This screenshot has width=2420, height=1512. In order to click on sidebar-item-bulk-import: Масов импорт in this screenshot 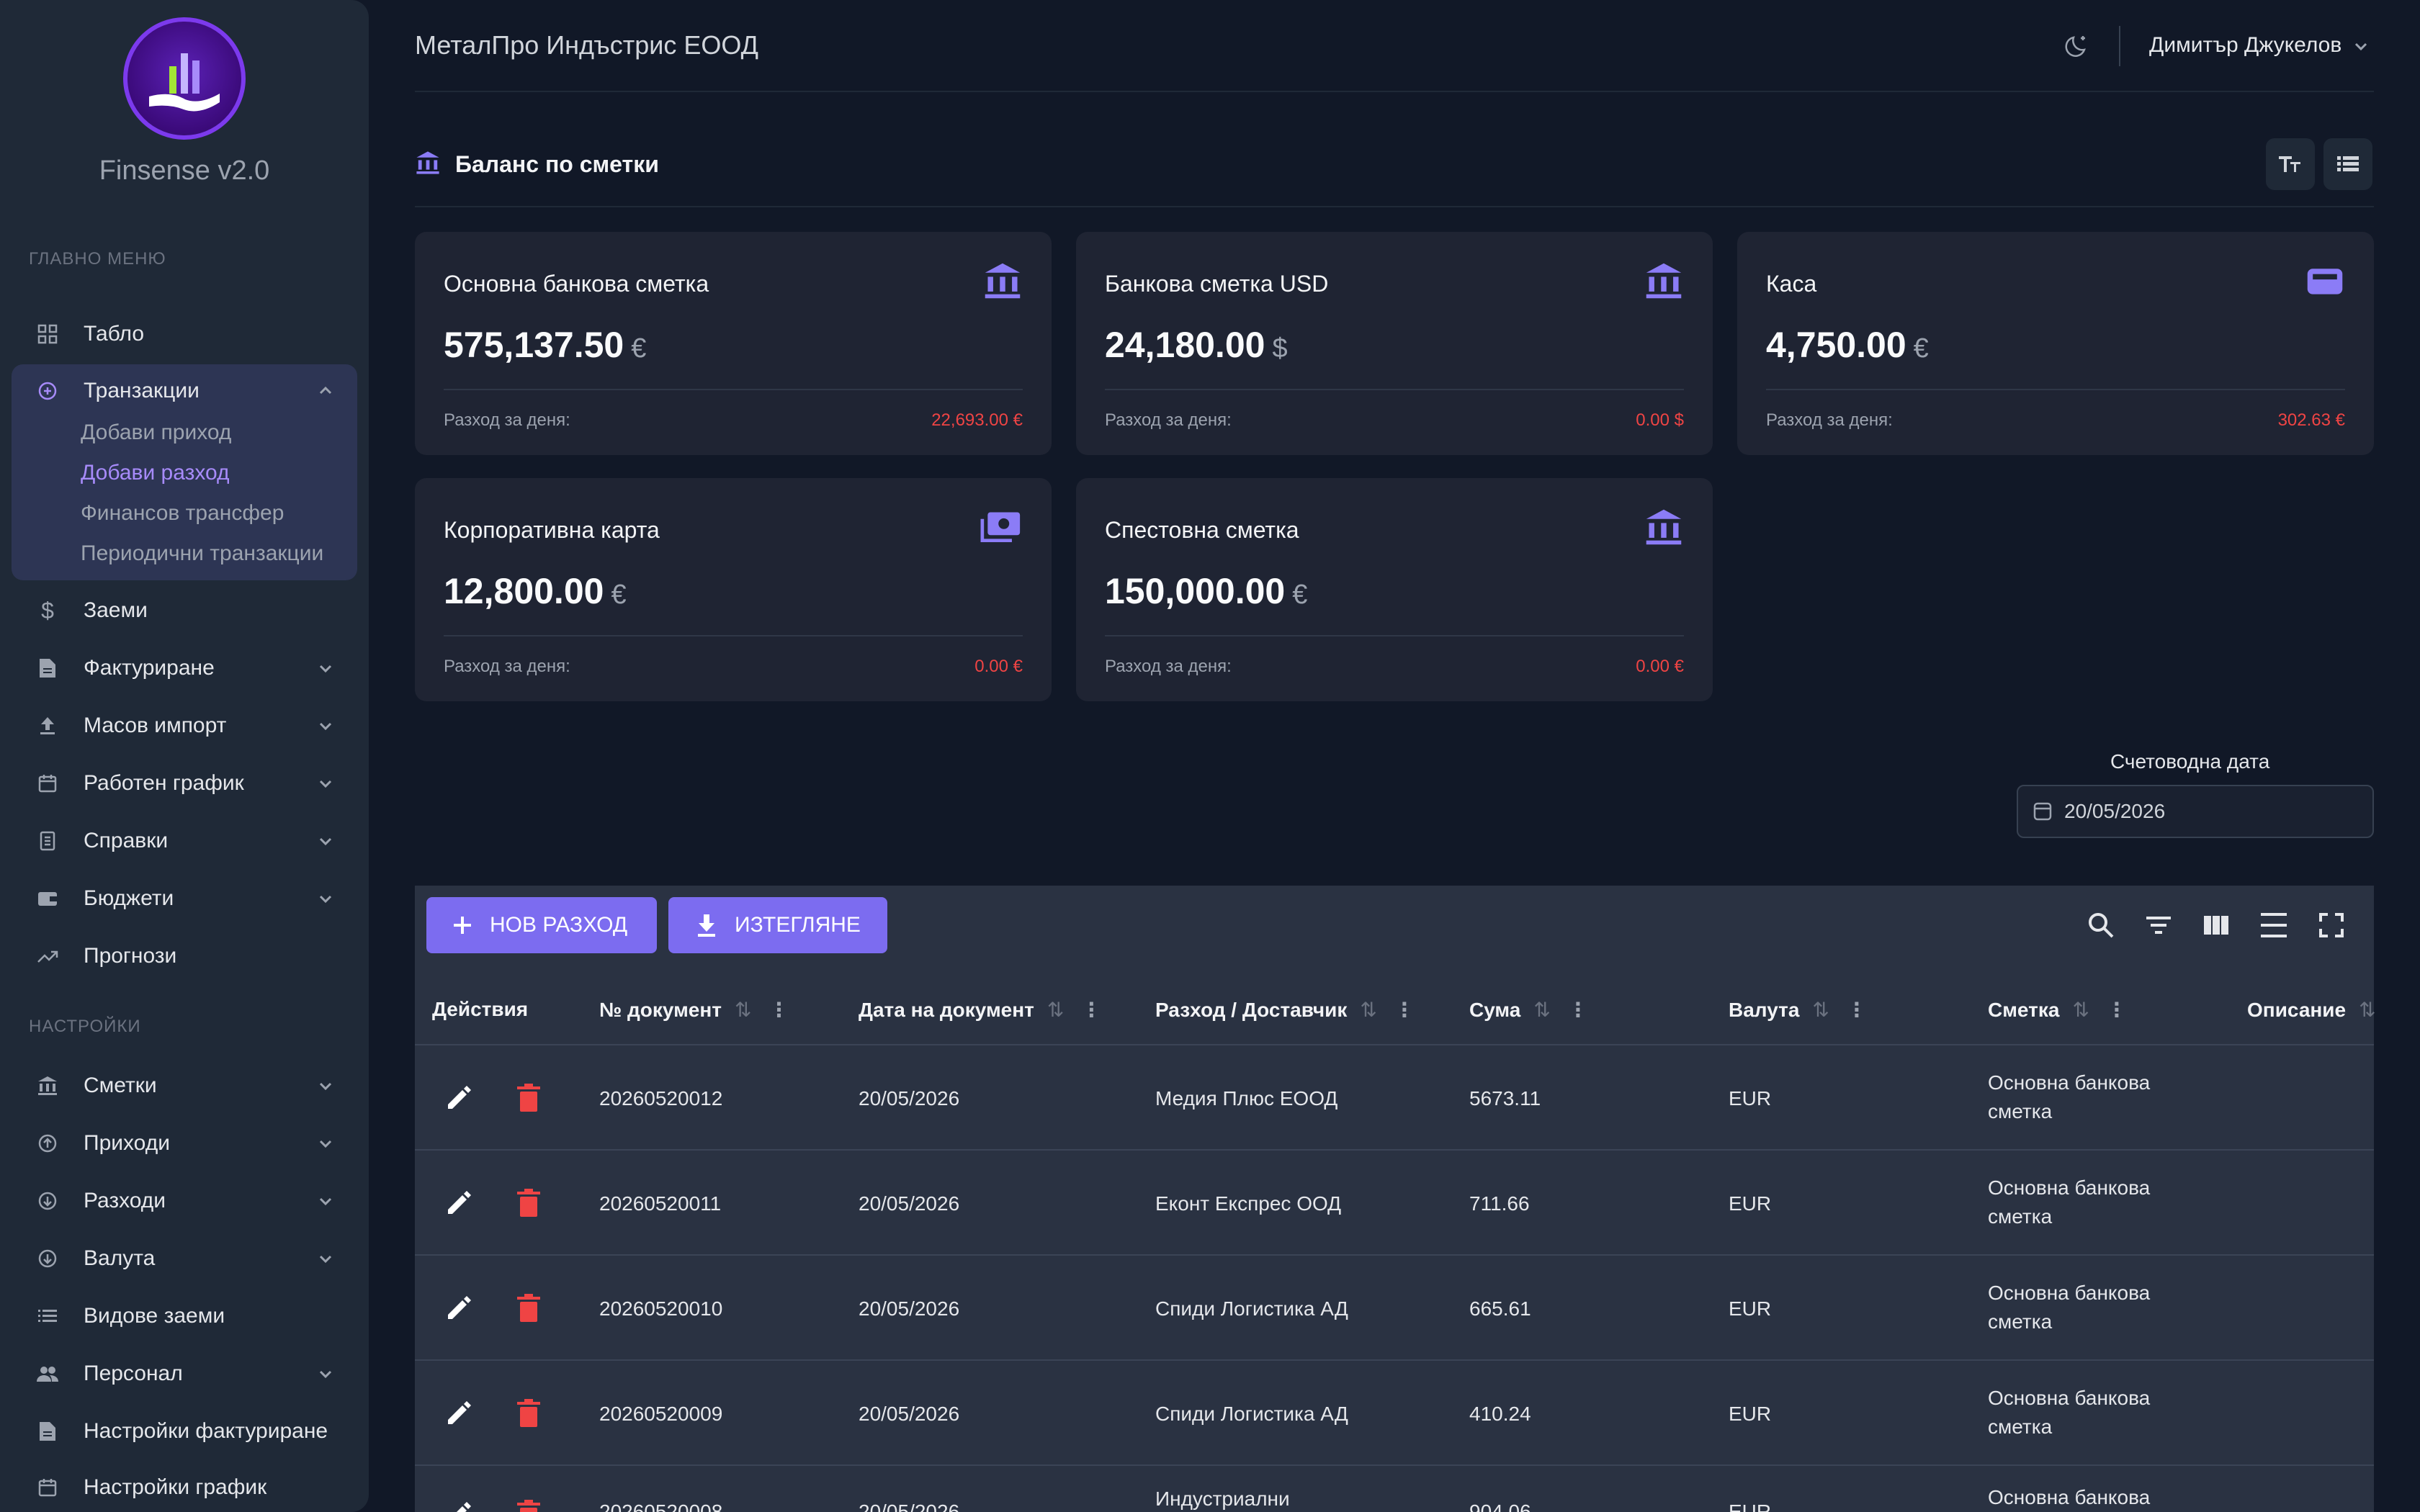, I will do `click(185, 726)`.